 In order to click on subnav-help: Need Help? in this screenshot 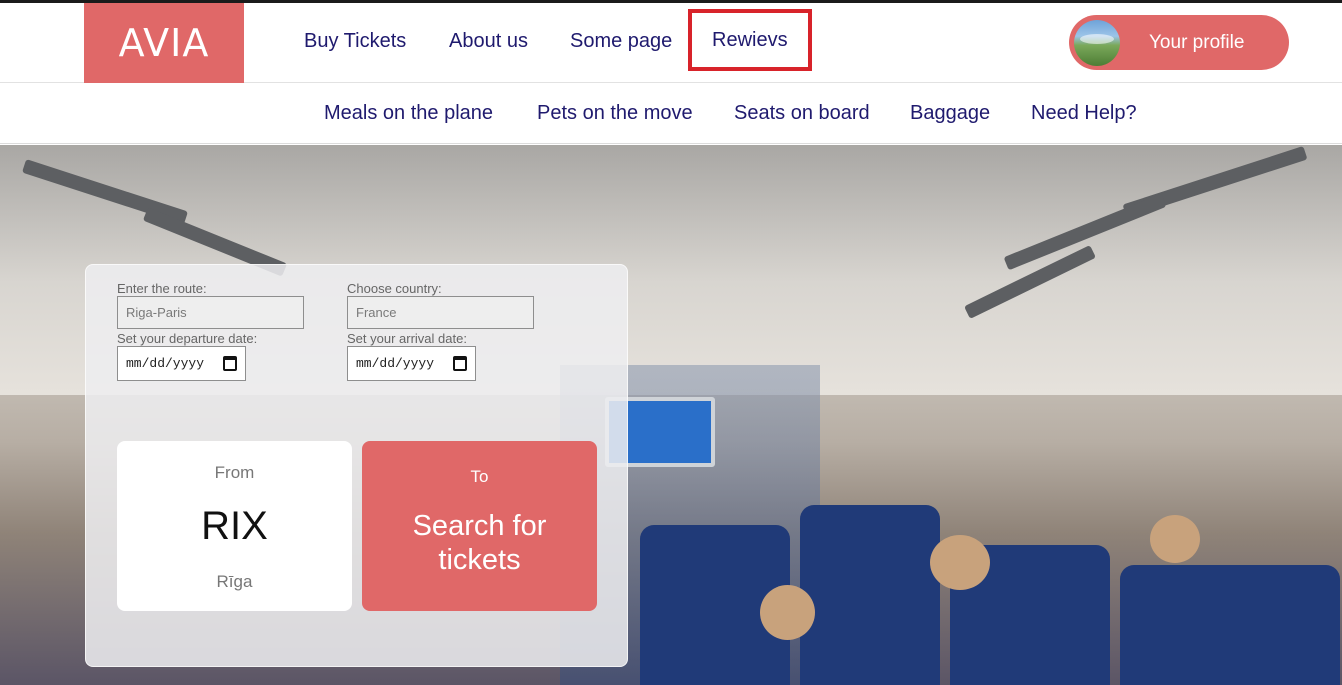, I will do `click(1084, 114)`.